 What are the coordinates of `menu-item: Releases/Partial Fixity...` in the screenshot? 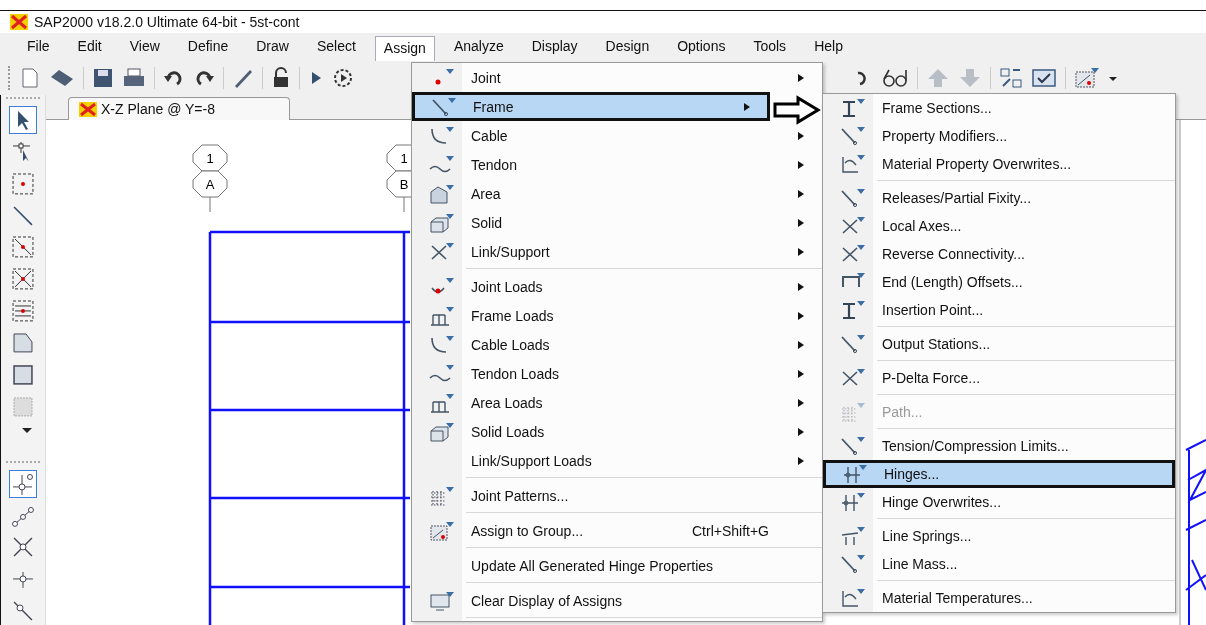 It's located at (999, 198).